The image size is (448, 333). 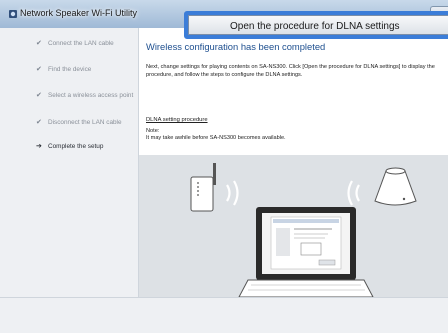 I want to click on arrow-right-icon: ➔, so click(x=39, y=146).